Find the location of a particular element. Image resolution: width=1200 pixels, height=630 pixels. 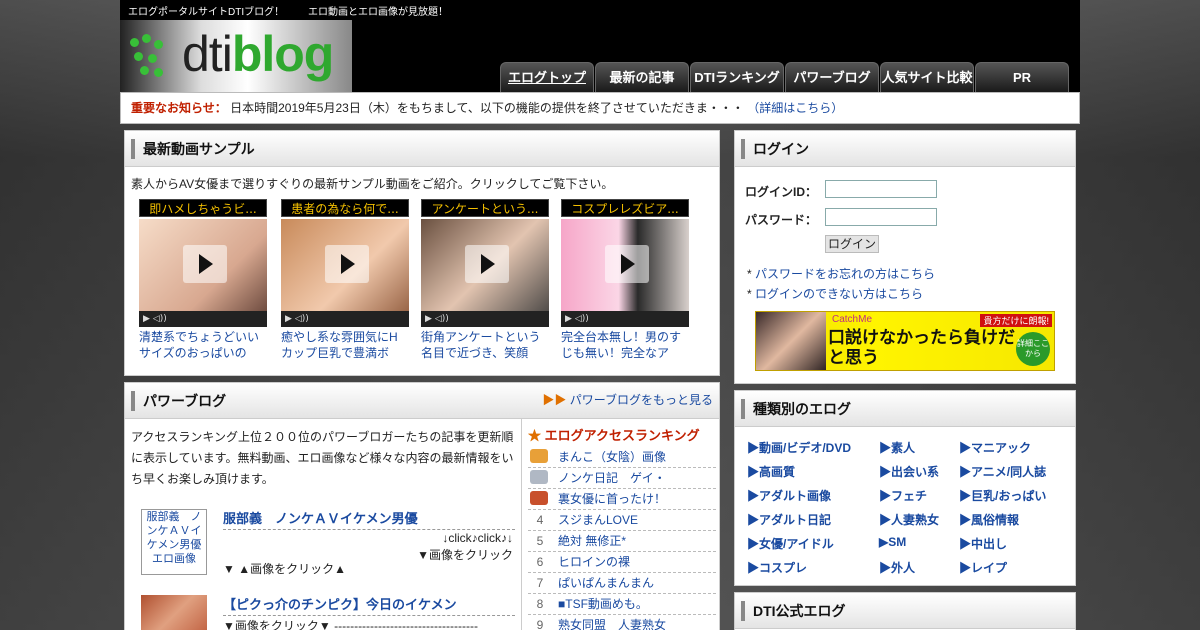

category-link: ▶人妻熟女 is located at coordinates (909, 519).